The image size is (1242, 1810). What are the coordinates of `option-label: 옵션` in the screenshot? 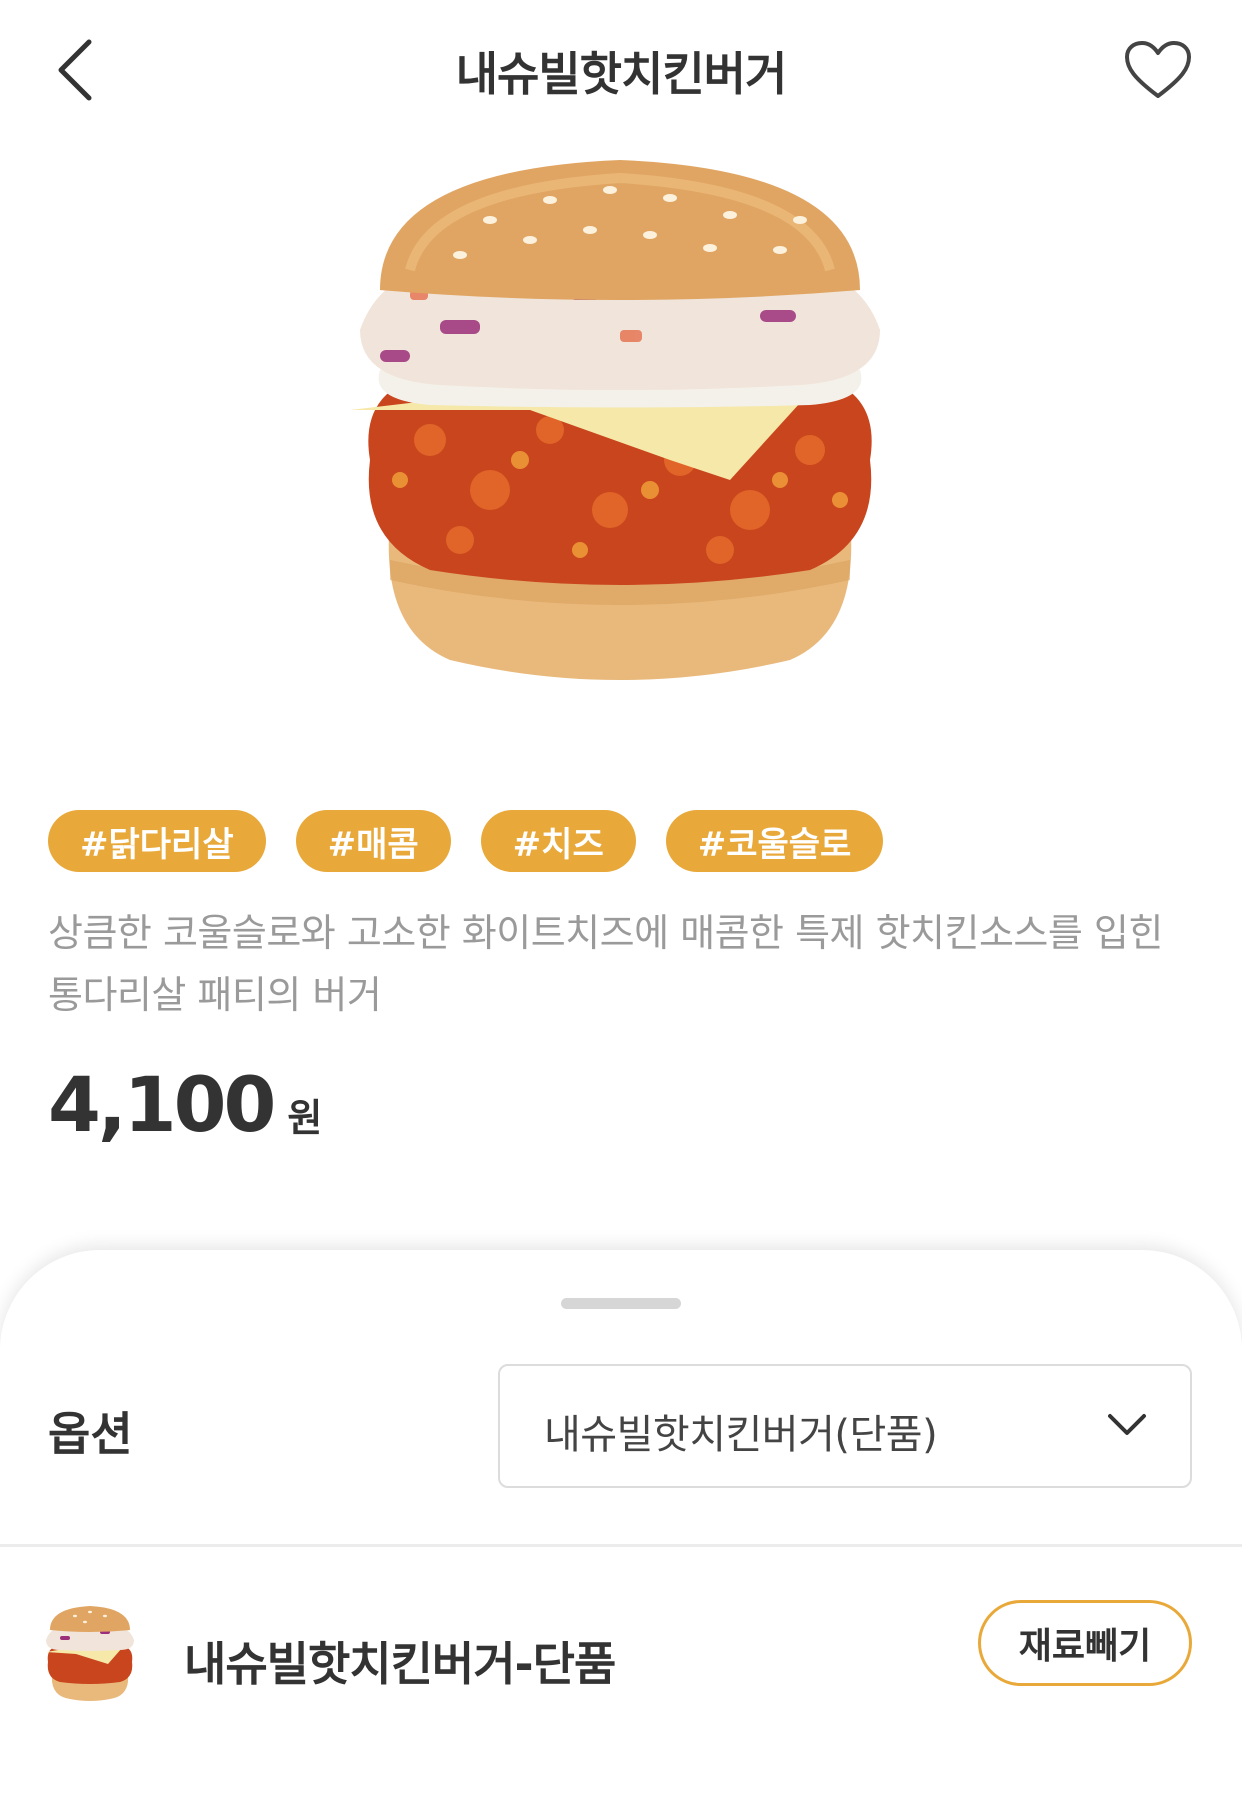 It's located at (90, 1434).